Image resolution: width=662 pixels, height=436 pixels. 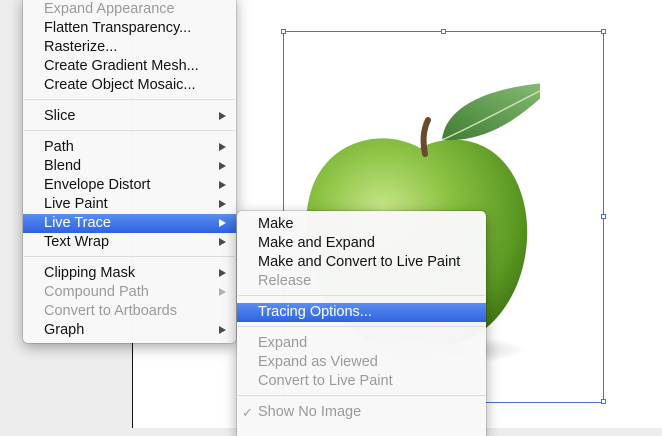 I want to click on menu-item-graph: Graph, so click(x=129, y=330).